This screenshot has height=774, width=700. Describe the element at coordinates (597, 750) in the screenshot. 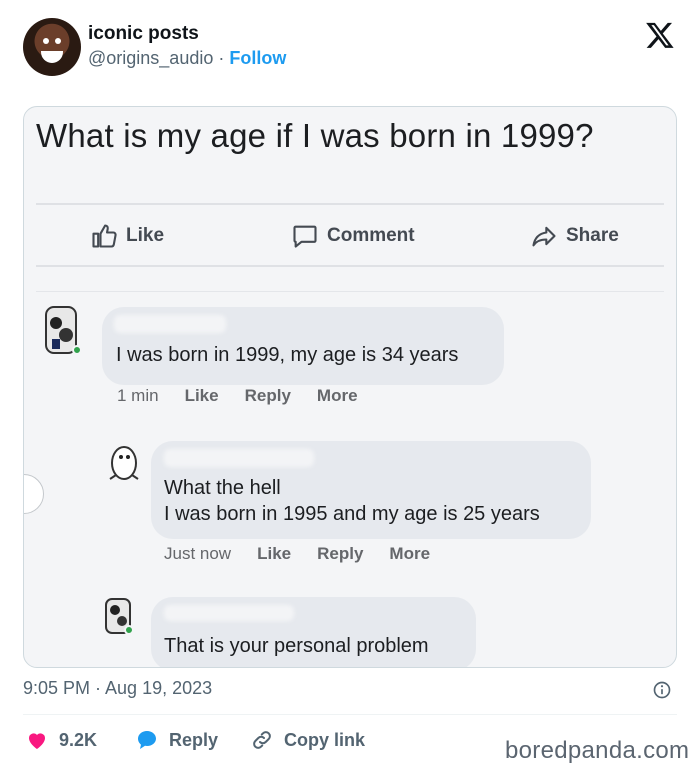

I see `watermark: boredpanda.com` at that location.